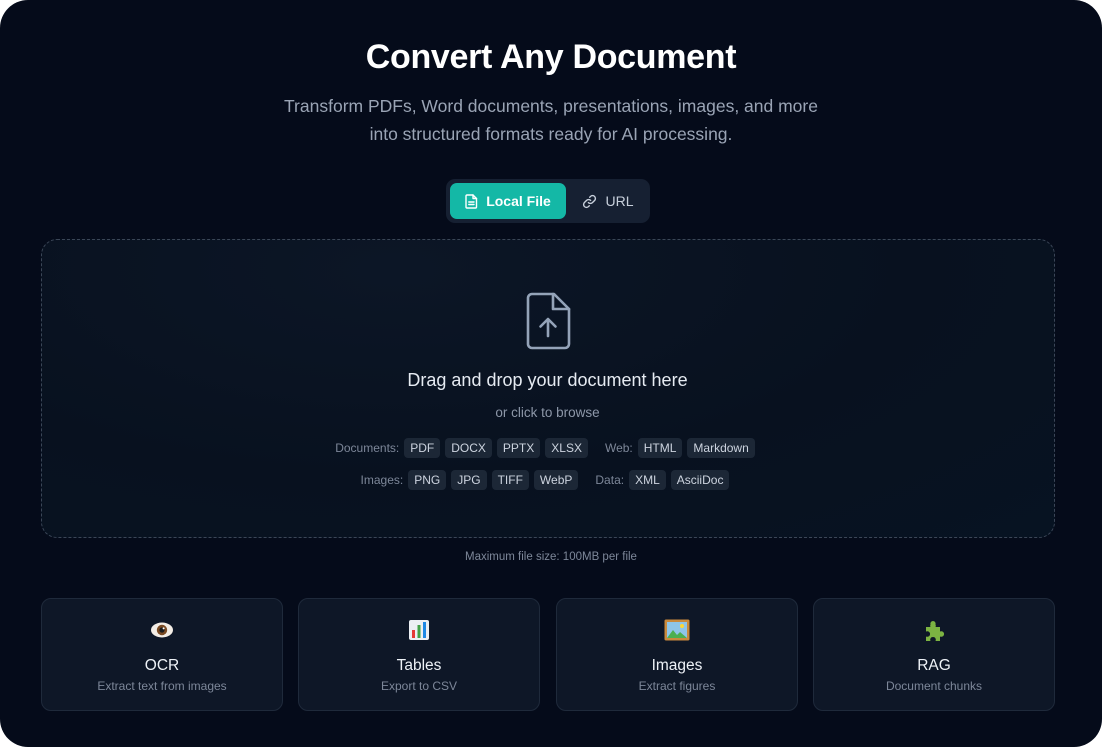  What do you see at coordinates (934, 654) in the screenshot?
I see `feature-card-rag: RAG Document chunks` at bounding box center [934, 654].